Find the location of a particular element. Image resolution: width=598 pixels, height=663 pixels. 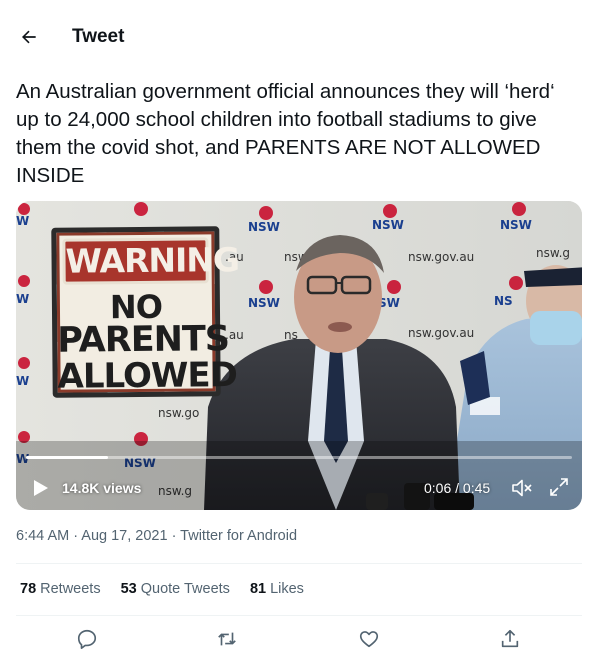

warning-sign-line3: ALLOWED is located at coordinates (147, 376).